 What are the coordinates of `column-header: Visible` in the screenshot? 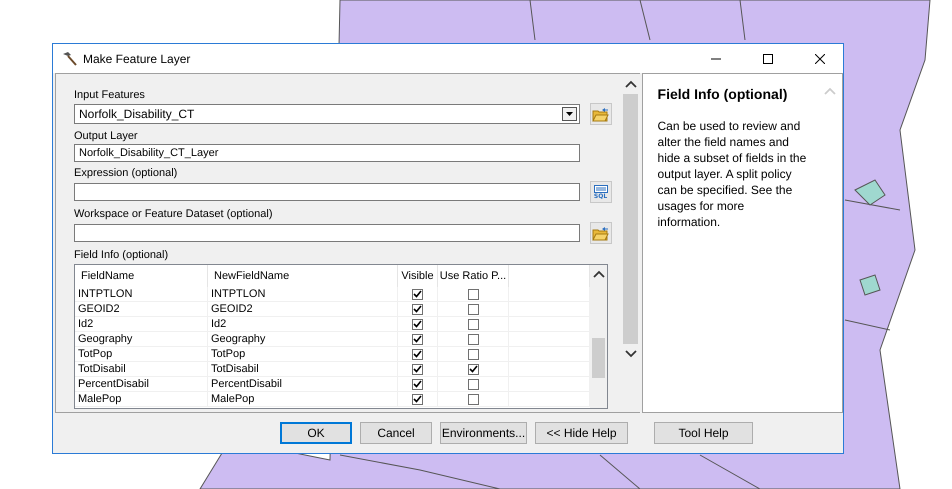 It's located at (418, 276).